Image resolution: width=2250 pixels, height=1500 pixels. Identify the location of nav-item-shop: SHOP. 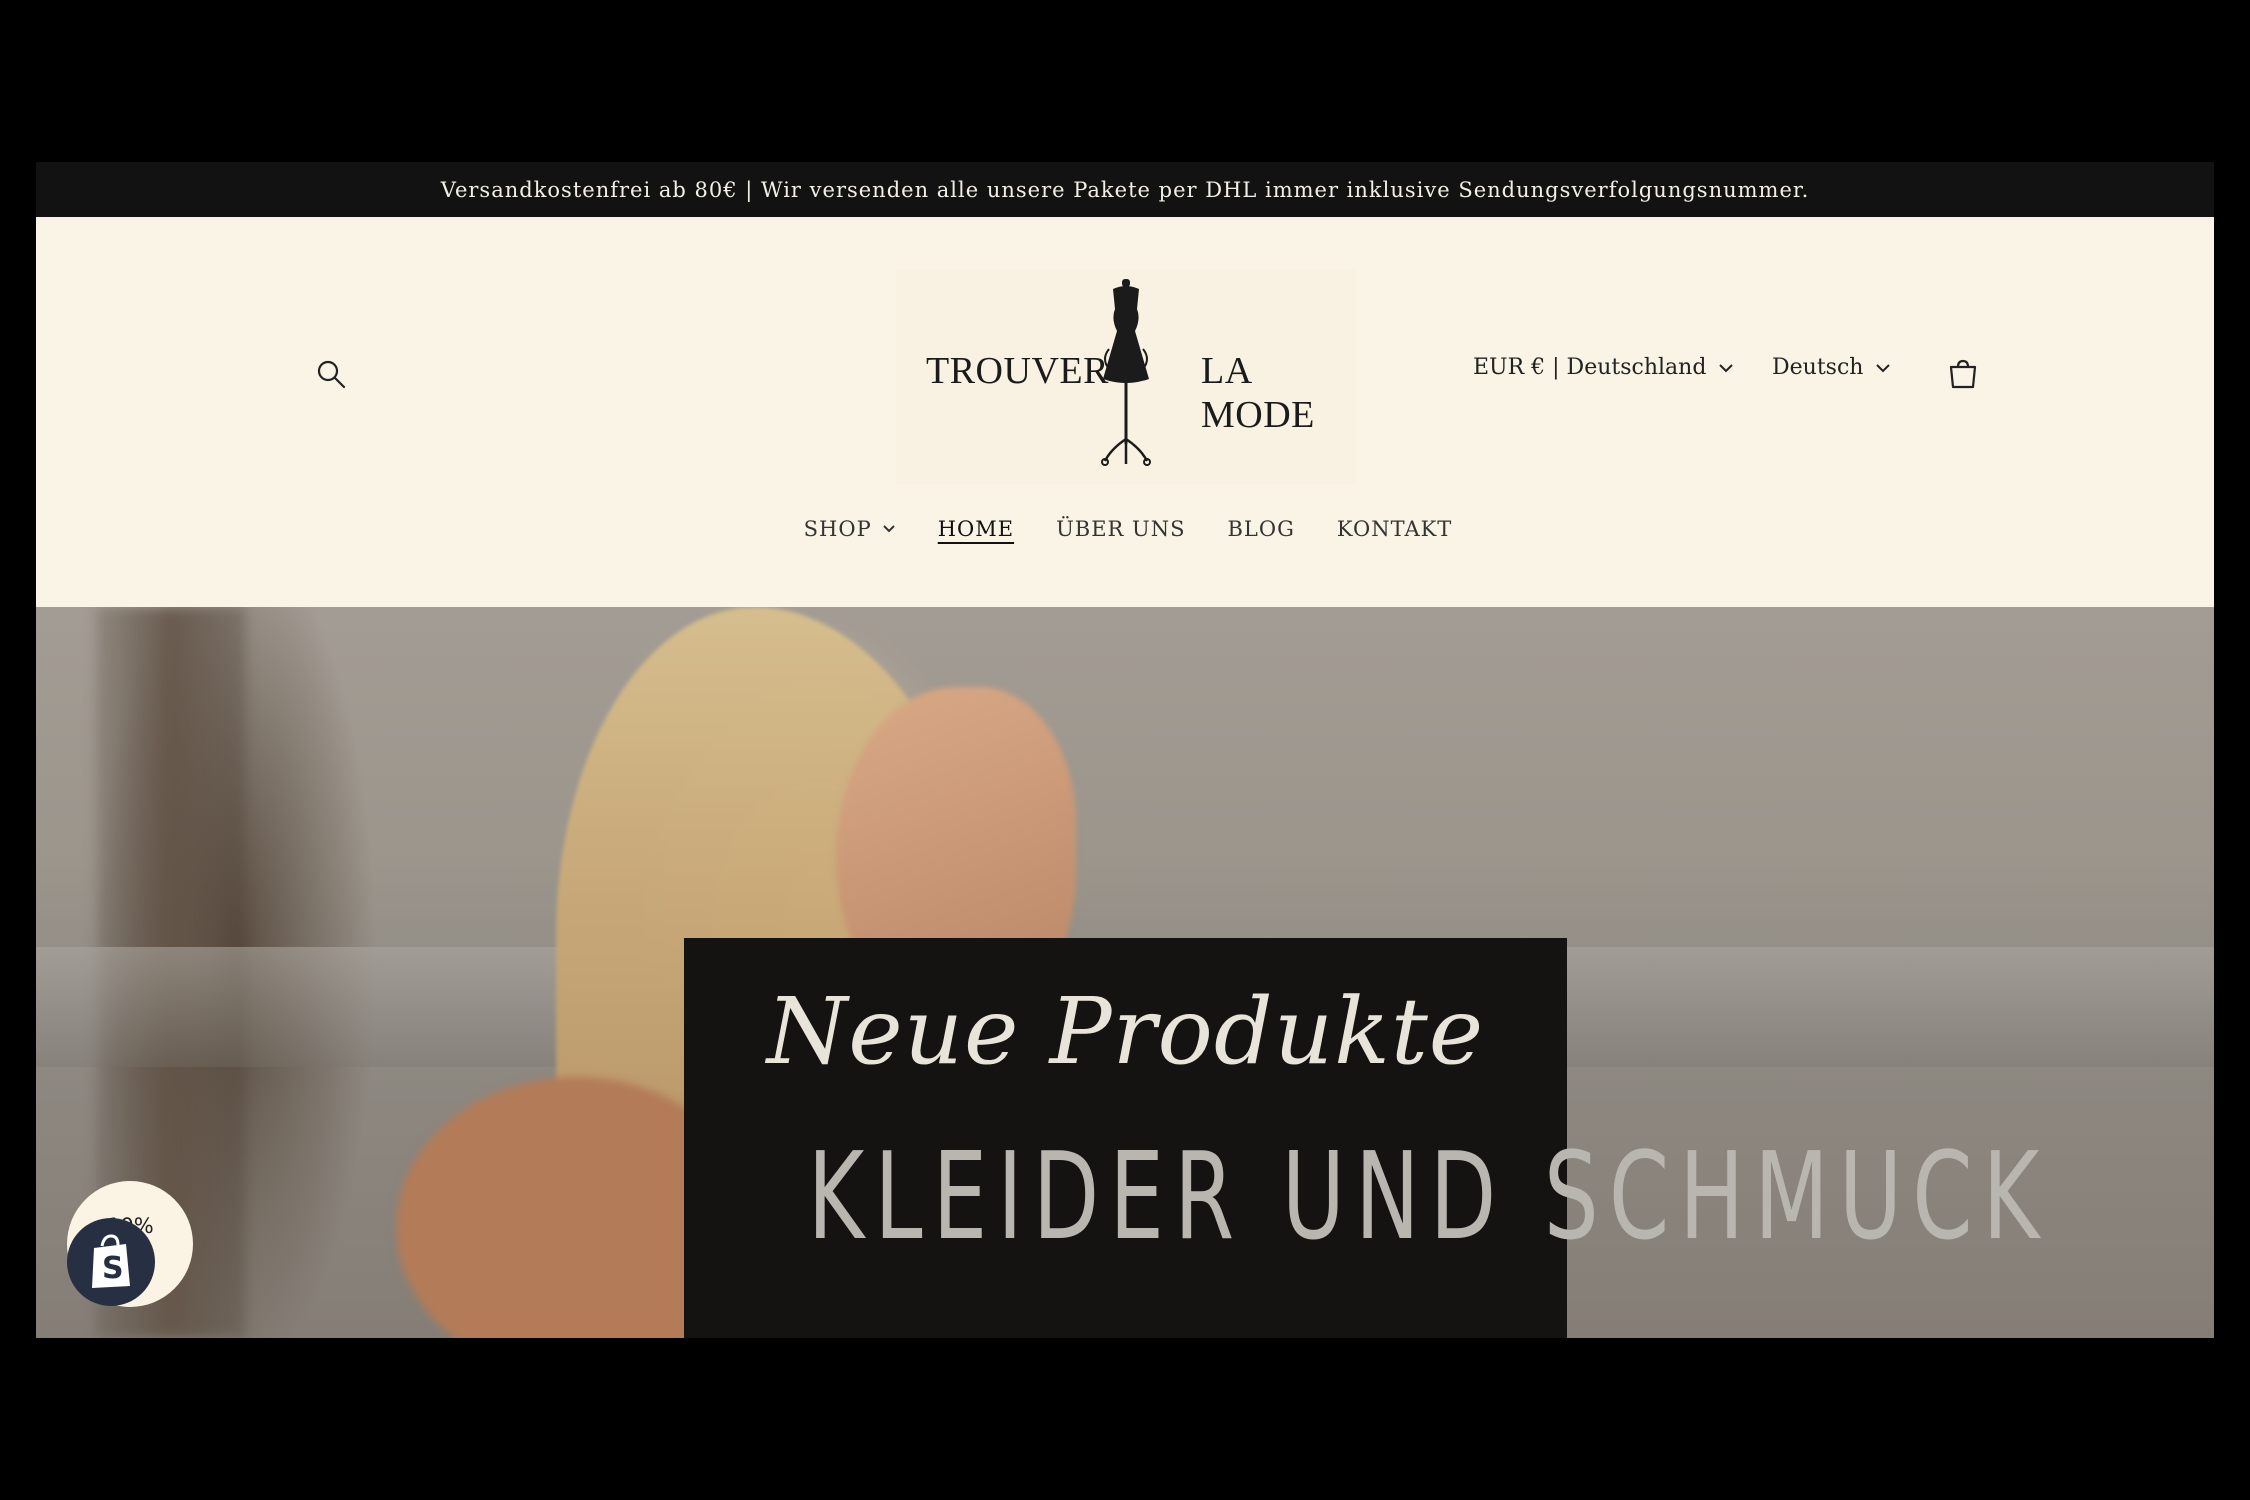
(847, 529).